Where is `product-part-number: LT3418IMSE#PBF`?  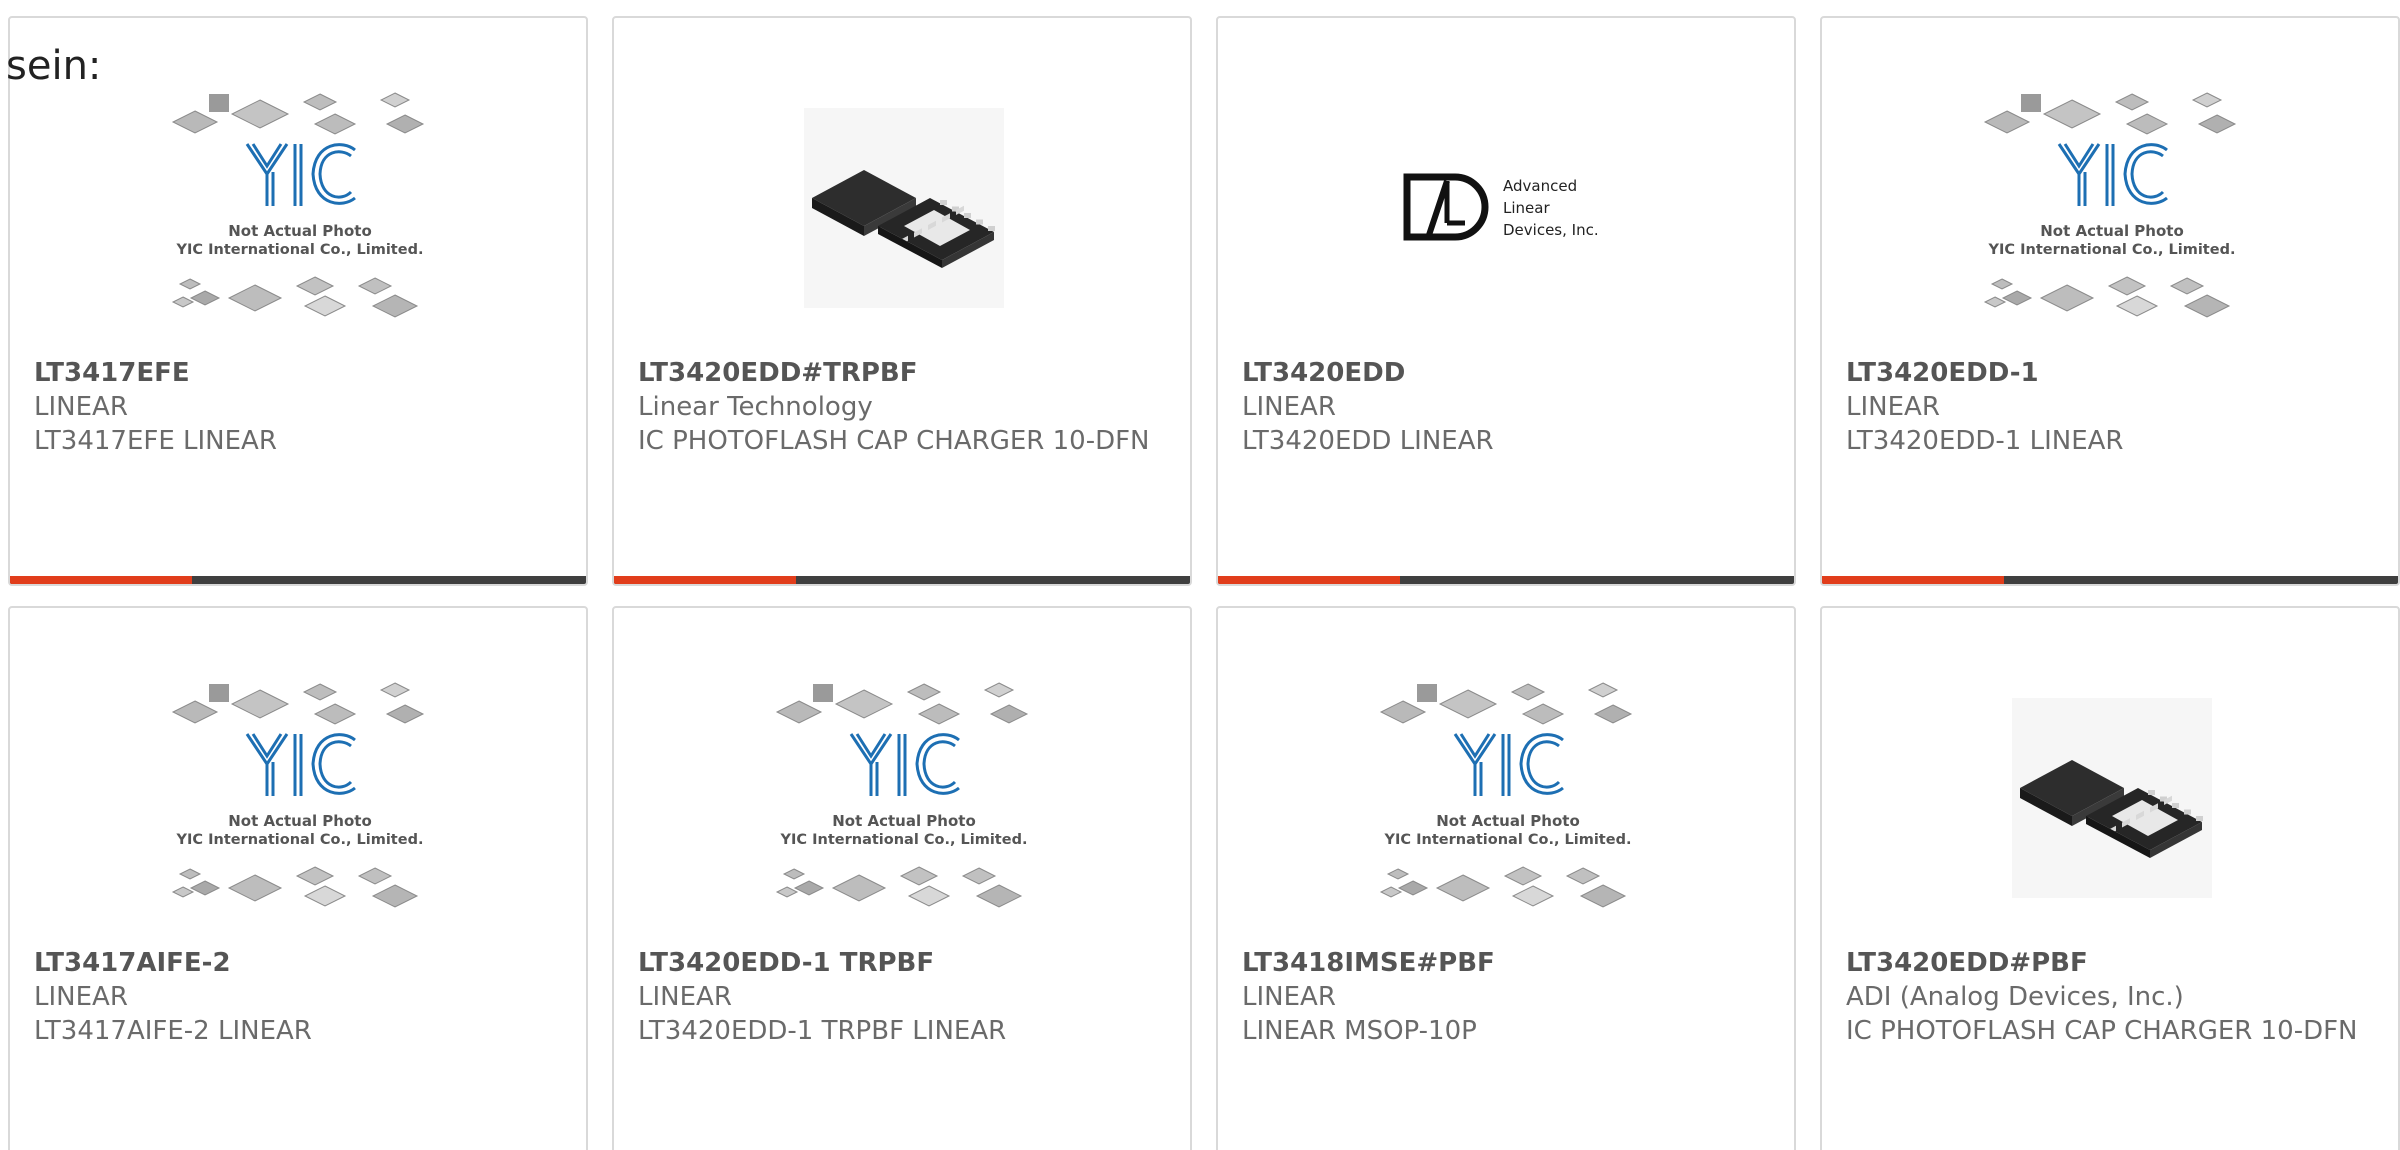
product-part-number: LT3418IMSE#PBF is located at coordinates (1506, 963).